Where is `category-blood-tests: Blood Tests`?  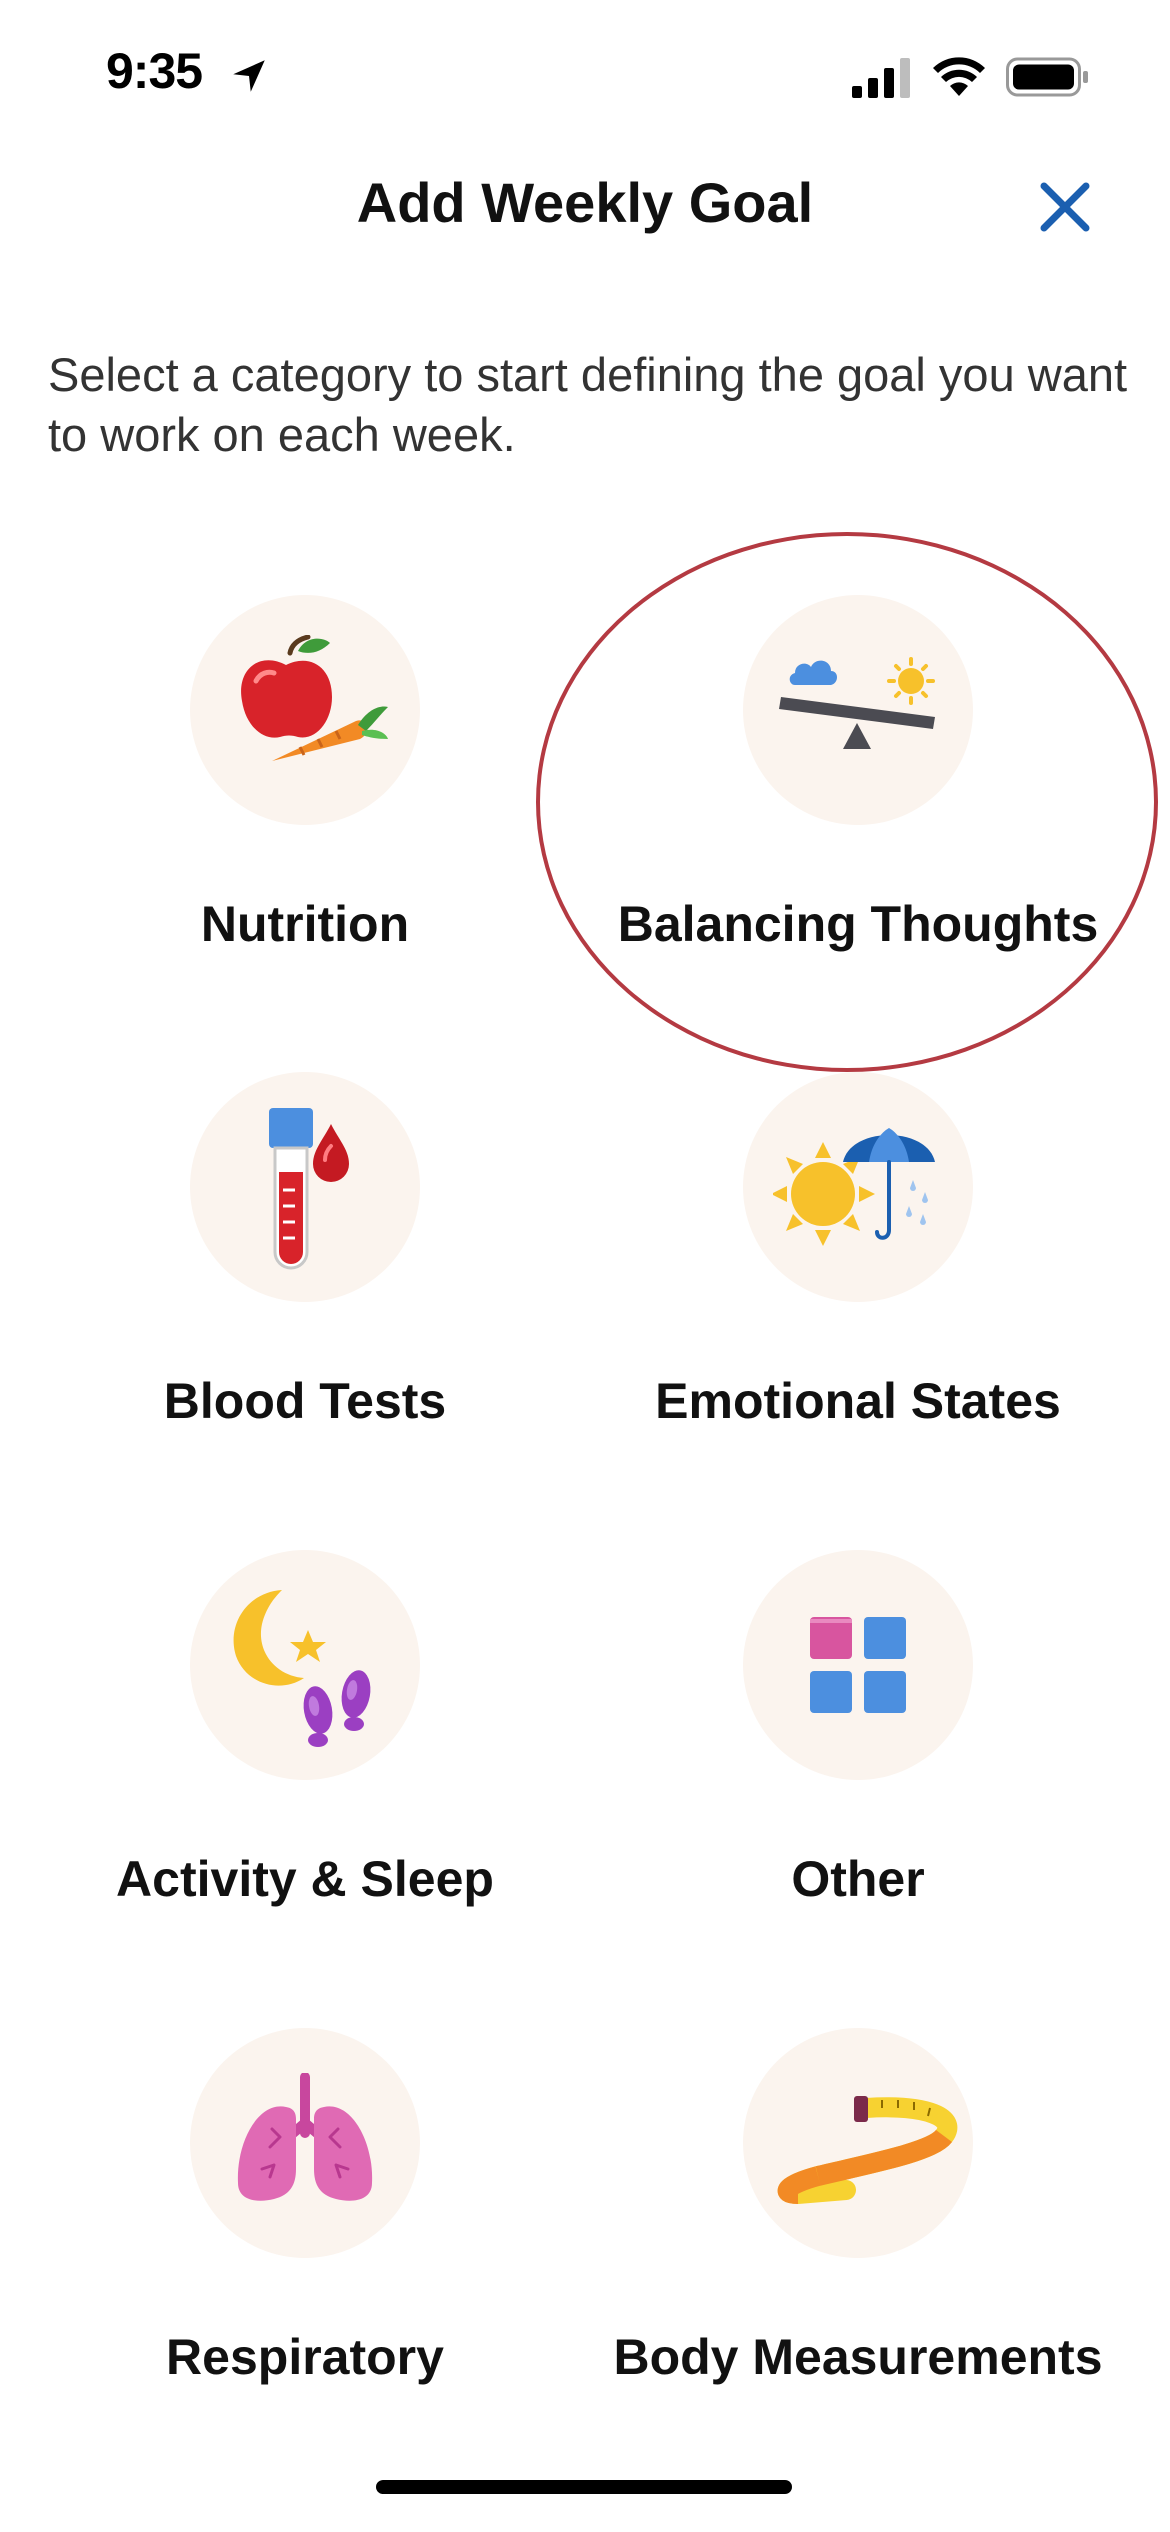 category-blood-tests: Blood Tests is located at coordinates (305, 1282).